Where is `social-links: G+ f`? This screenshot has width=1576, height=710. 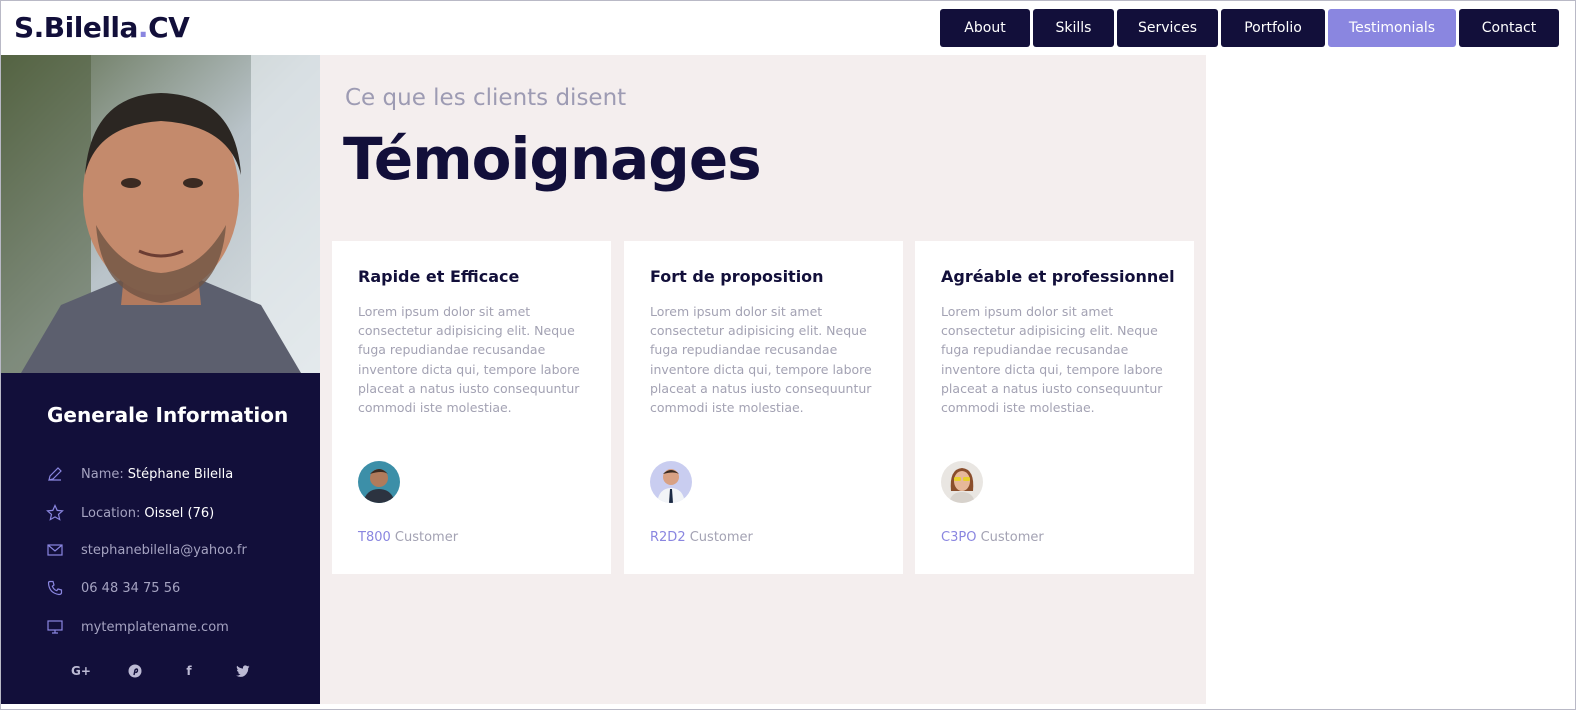 social-links: G+ f is located at coordinates (162, 671).